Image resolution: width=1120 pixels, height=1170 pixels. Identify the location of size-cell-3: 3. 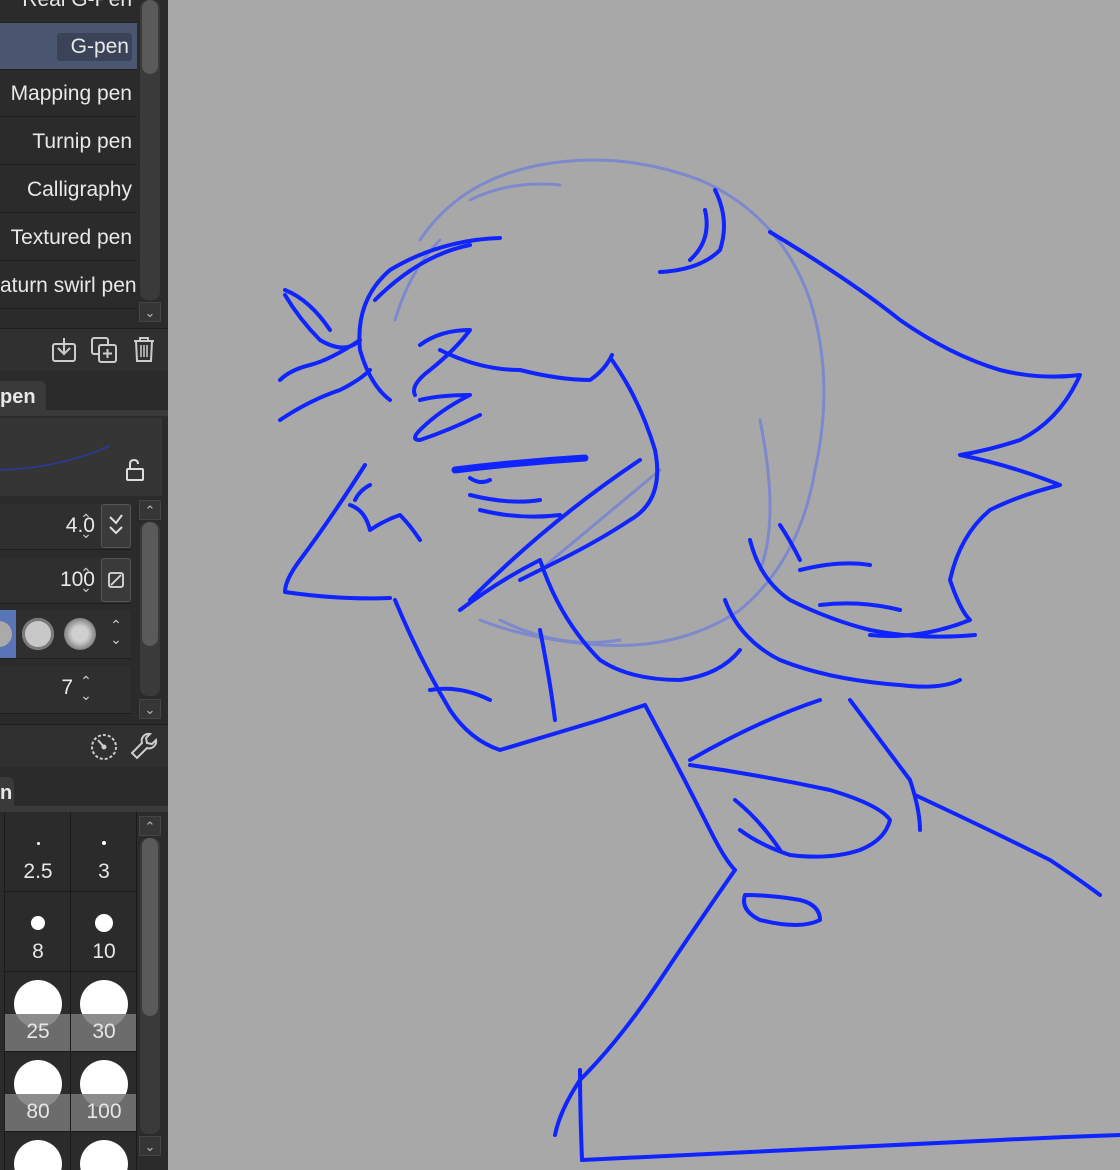
(104, 852).